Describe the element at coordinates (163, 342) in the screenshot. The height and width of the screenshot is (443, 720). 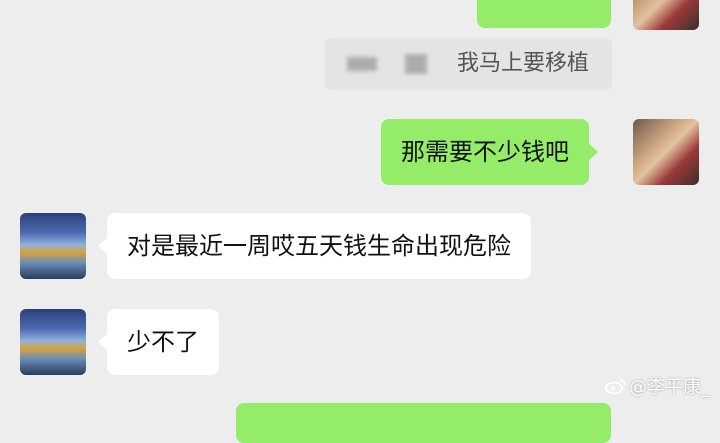
I see `message-text: 少不了` at that location.